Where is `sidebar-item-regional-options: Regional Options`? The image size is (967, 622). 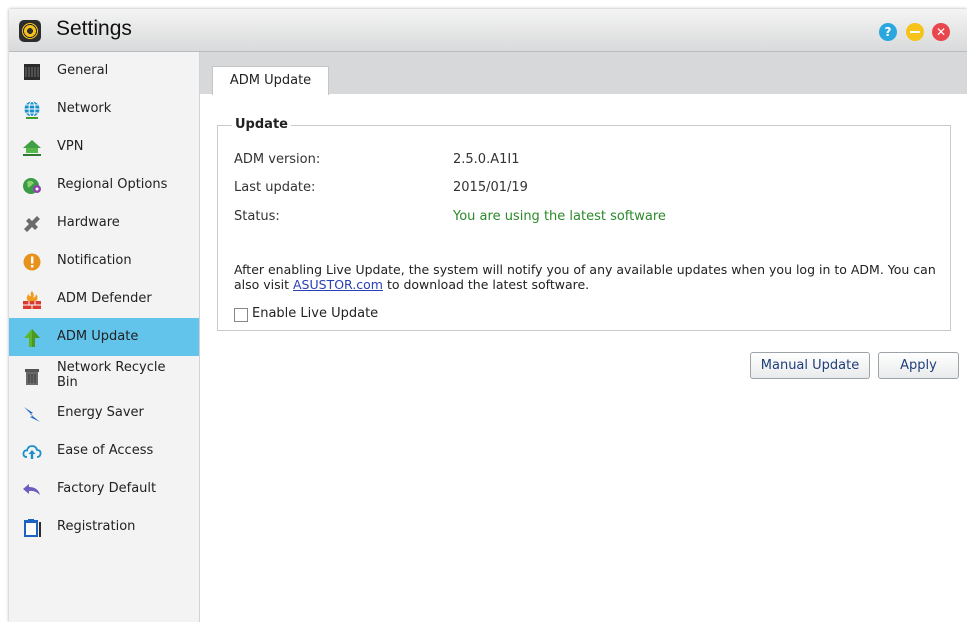
sidebar-item-regional-options: Regional Options is located at coordinates (104, 185).